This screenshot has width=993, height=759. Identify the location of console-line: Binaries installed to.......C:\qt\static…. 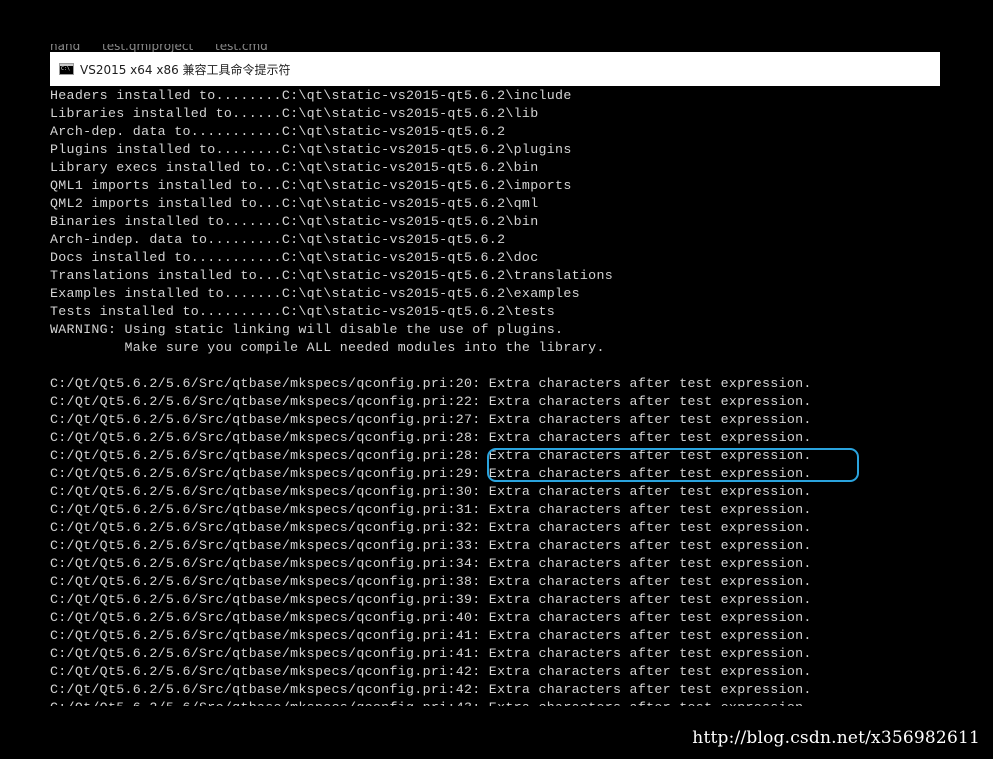
(294, 221).